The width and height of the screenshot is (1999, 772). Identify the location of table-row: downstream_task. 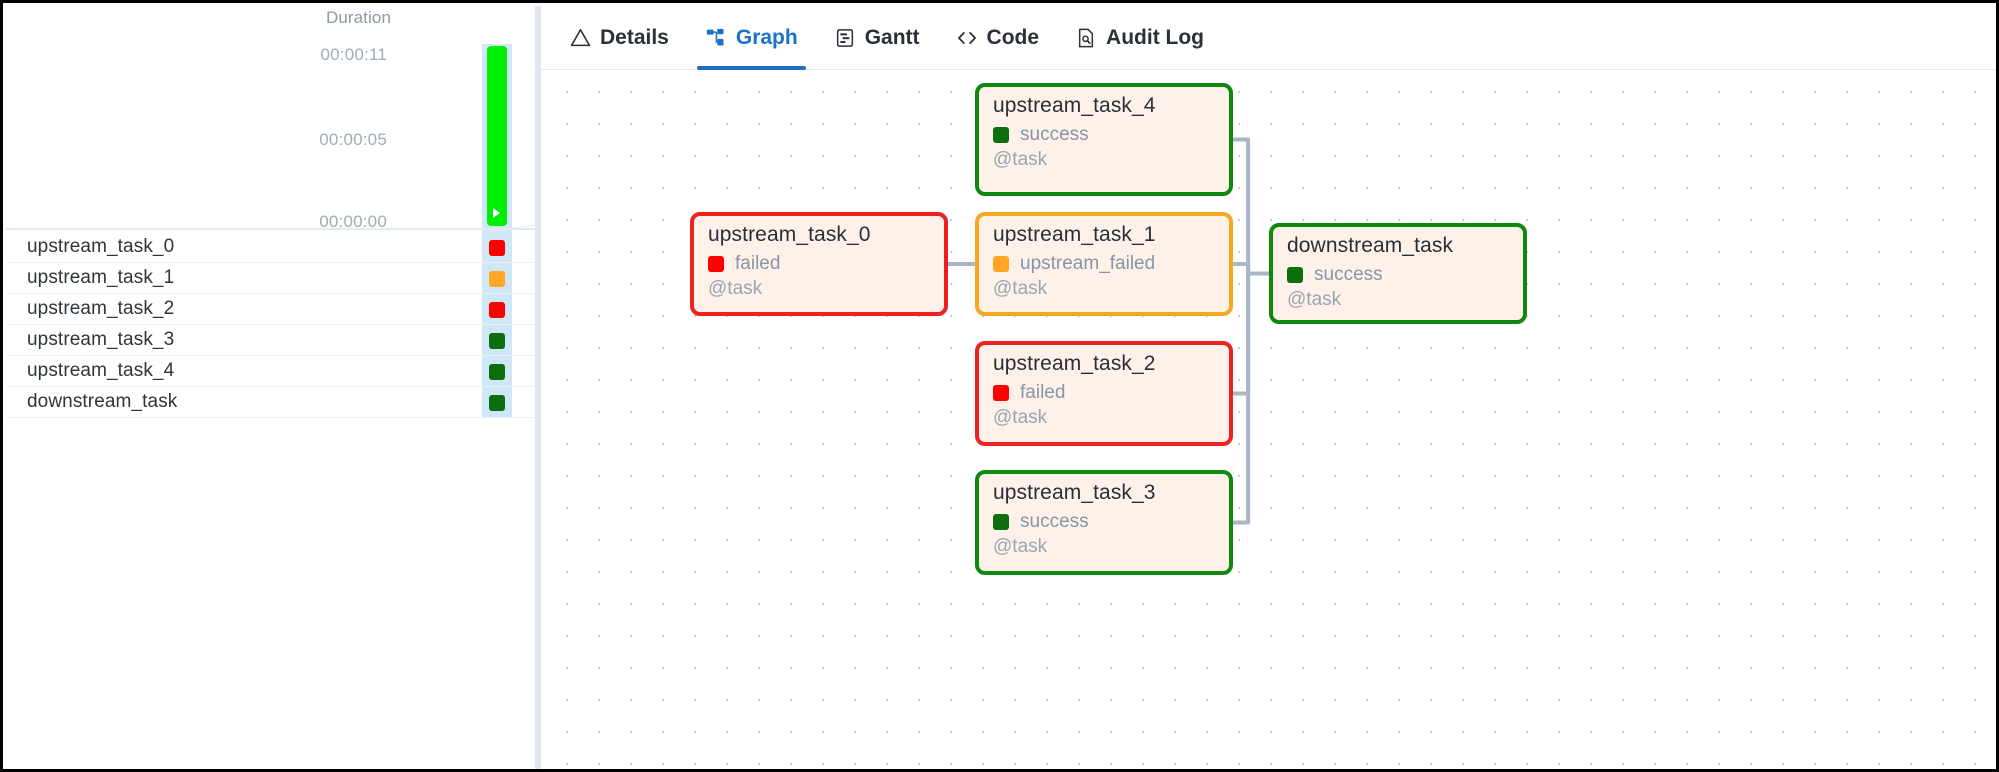
(270, 402).